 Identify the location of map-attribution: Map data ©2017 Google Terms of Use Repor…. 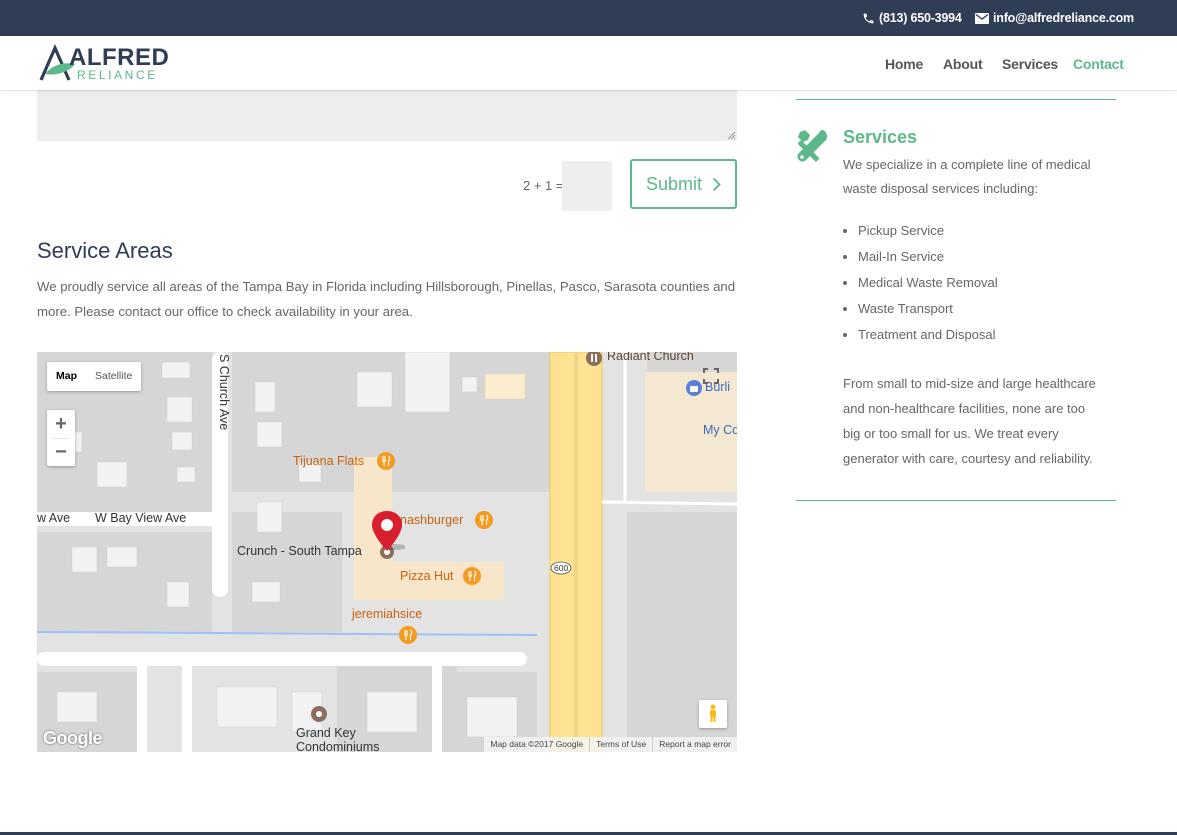
(610, 744).